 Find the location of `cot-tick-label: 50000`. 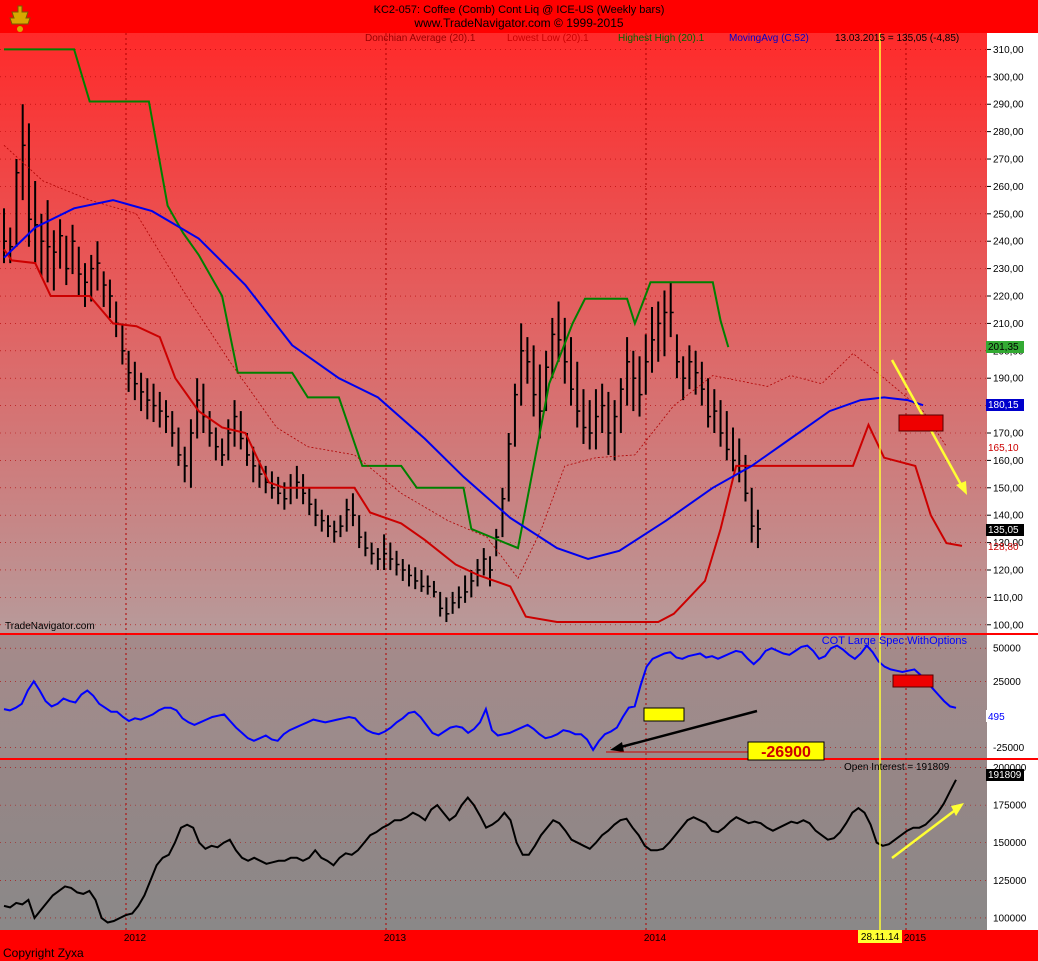

cot-tick-label: 50000 is located at coordinates (1007, 649).